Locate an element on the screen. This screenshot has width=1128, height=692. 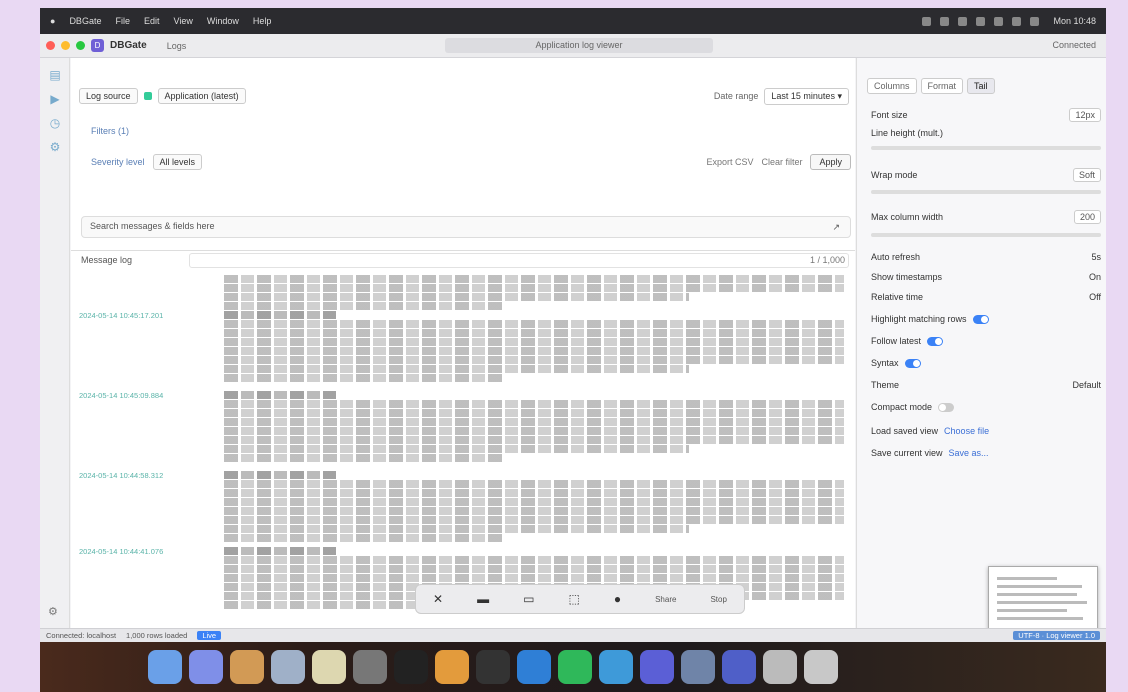
preview-icon is located at coordinates (288, 667).